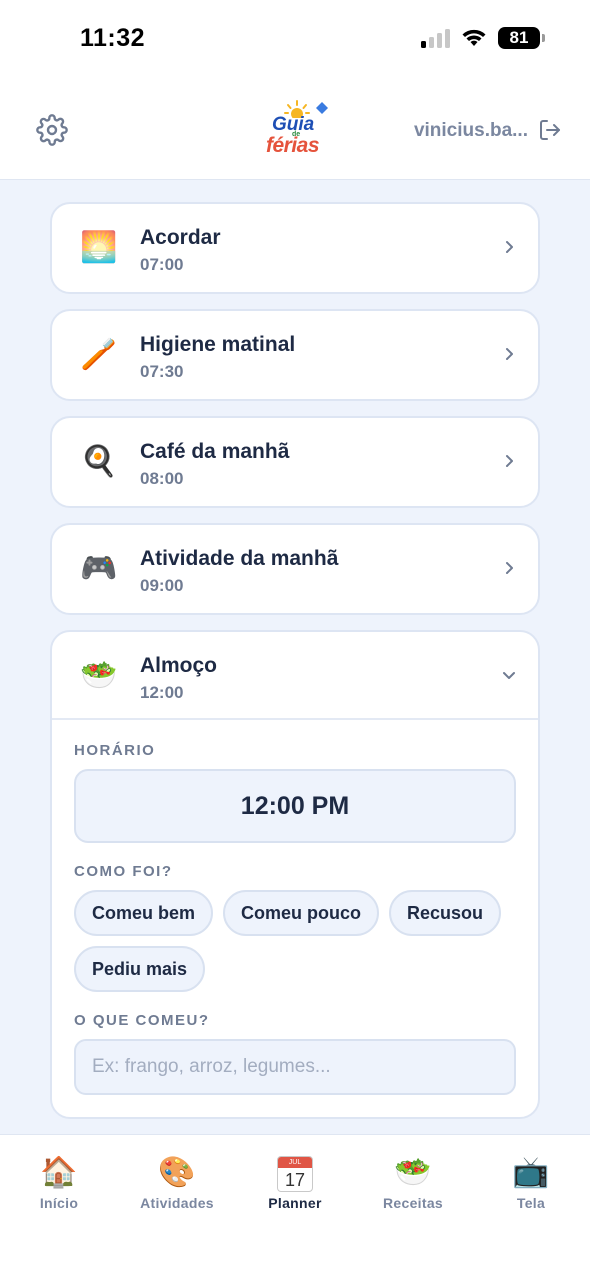 This screenshot has height=1280, width=590. Describe the element at coordinates (295, 1067) in the screenshot. I see `o-que-comeu-input` at that location.